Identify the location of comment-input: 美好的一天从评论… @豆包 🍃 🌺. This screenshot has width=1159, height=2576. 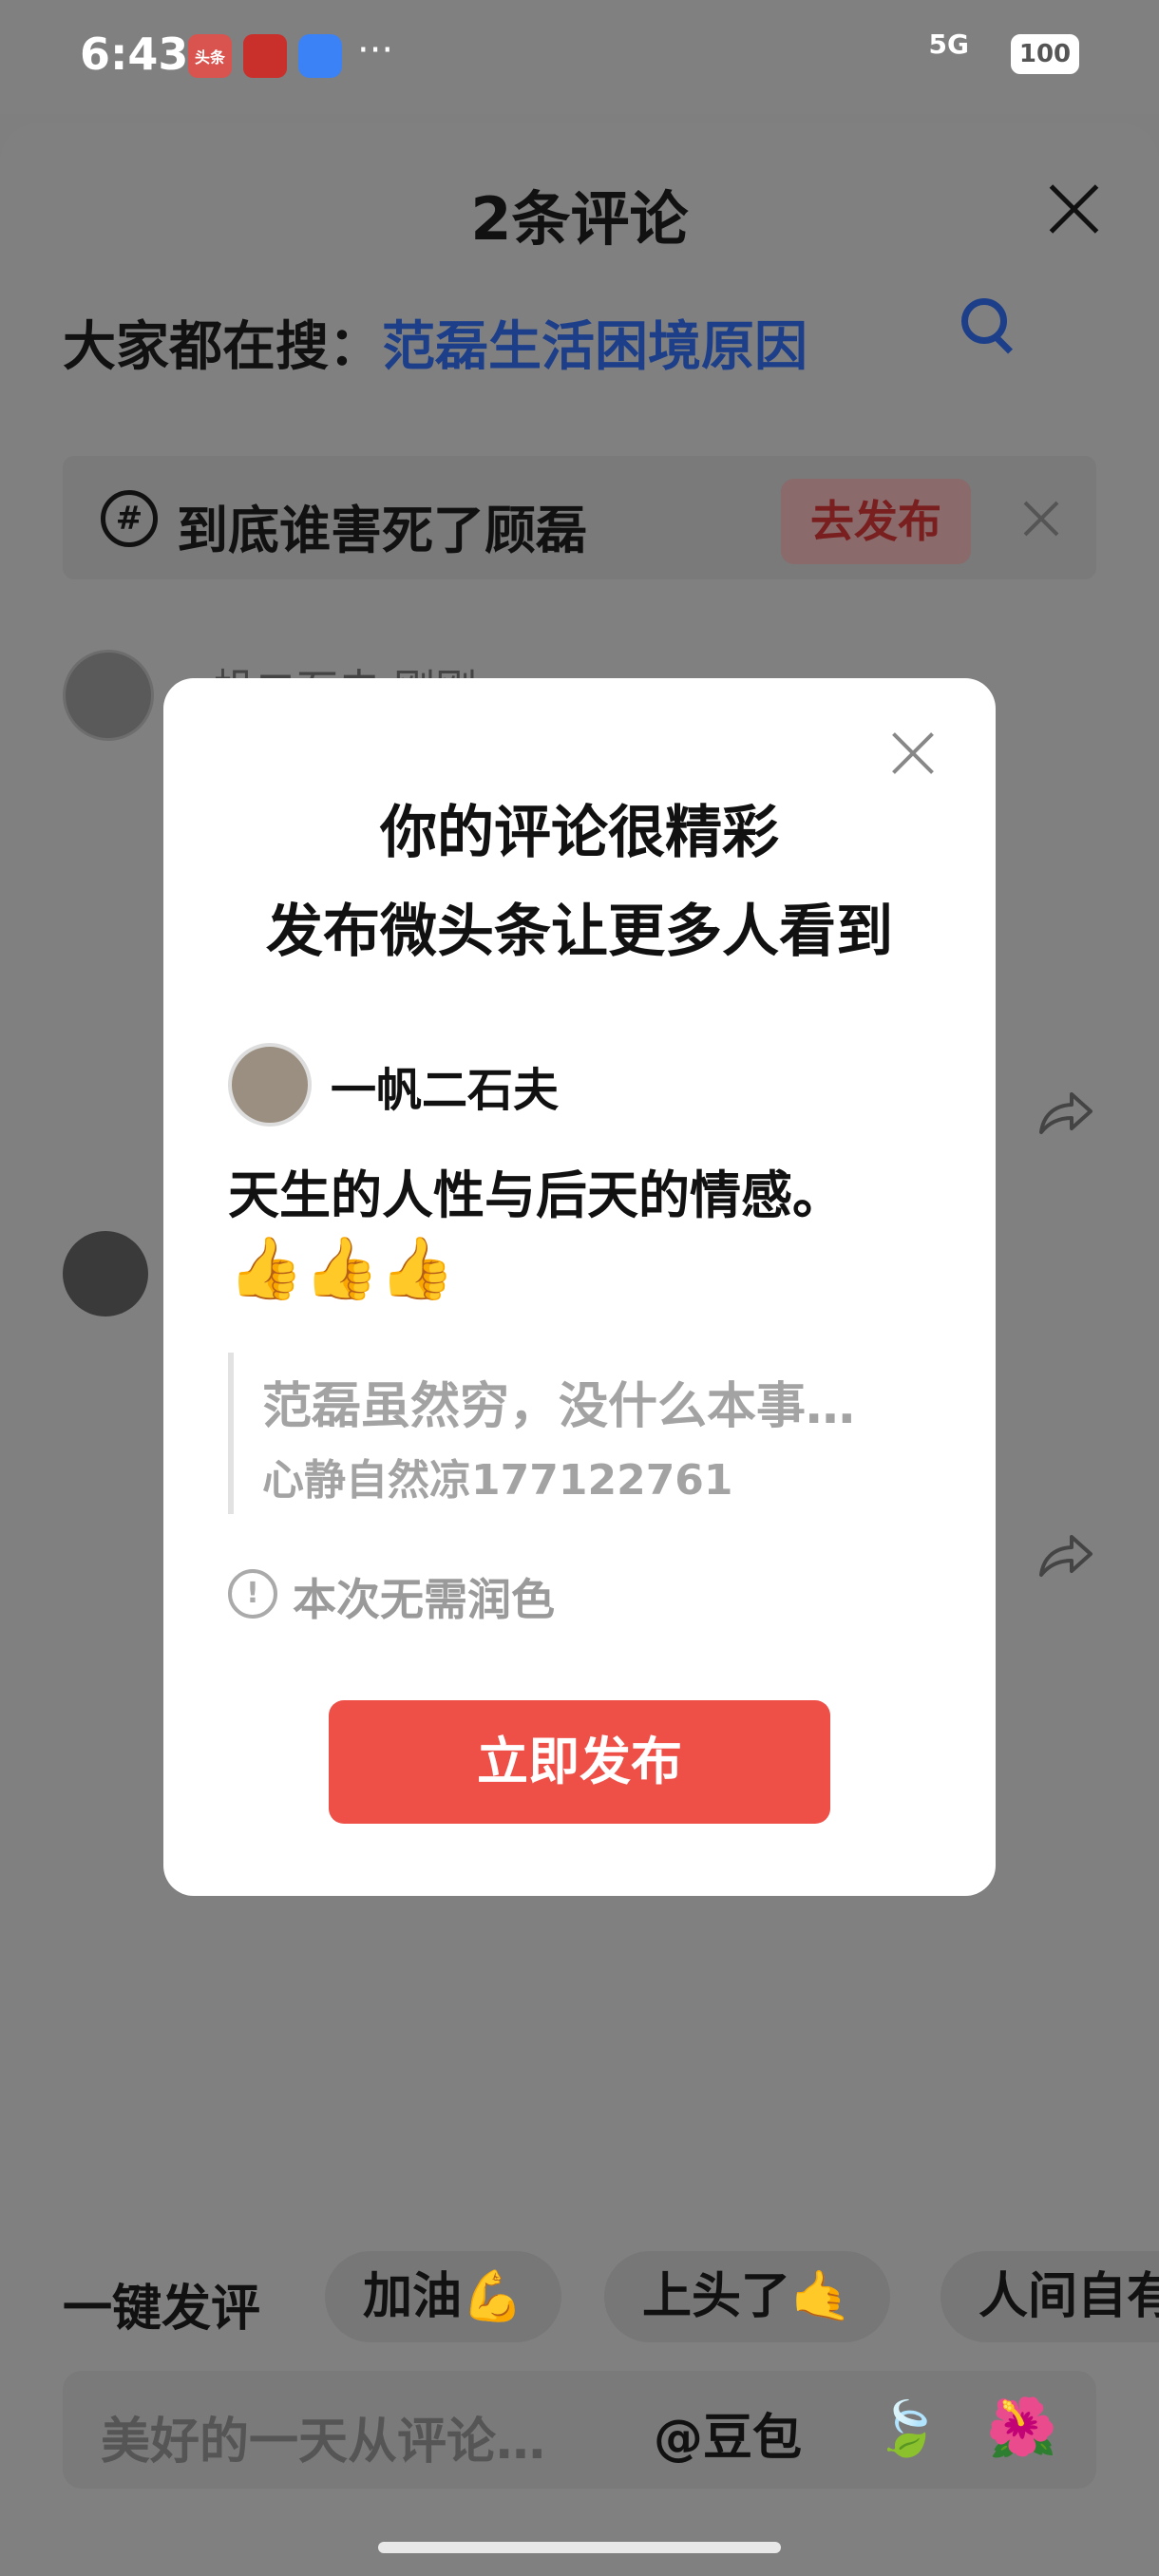
(579, 2430).